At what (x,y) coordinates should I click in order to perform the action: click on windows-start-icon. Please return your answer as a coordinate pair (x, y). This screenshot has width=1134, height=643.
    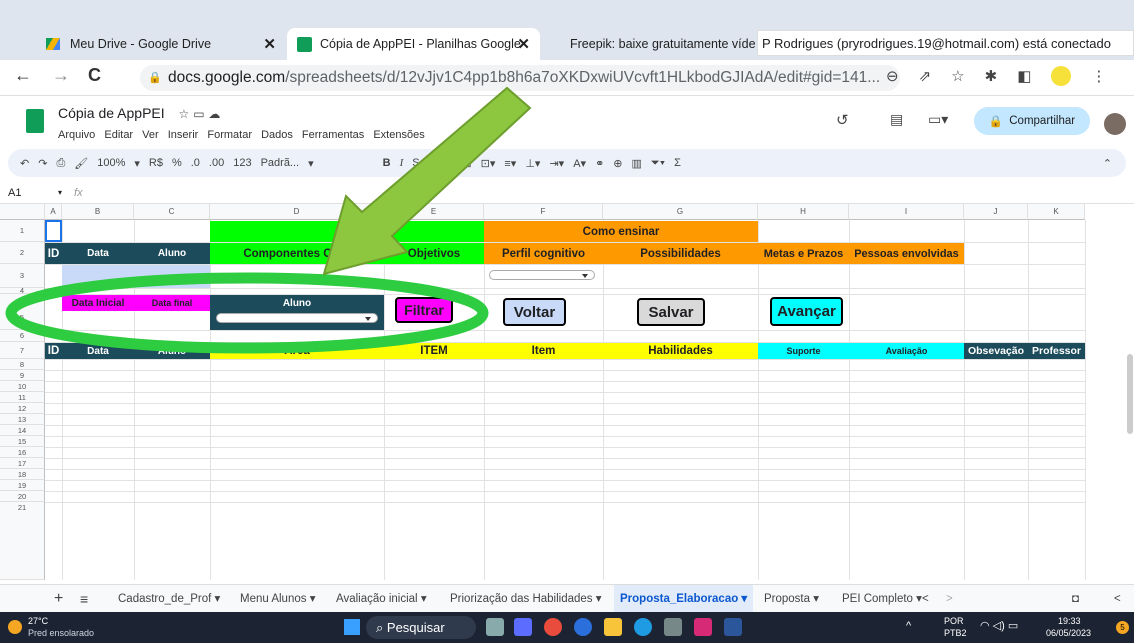
    Looking at the image, I should click on (352, 627).